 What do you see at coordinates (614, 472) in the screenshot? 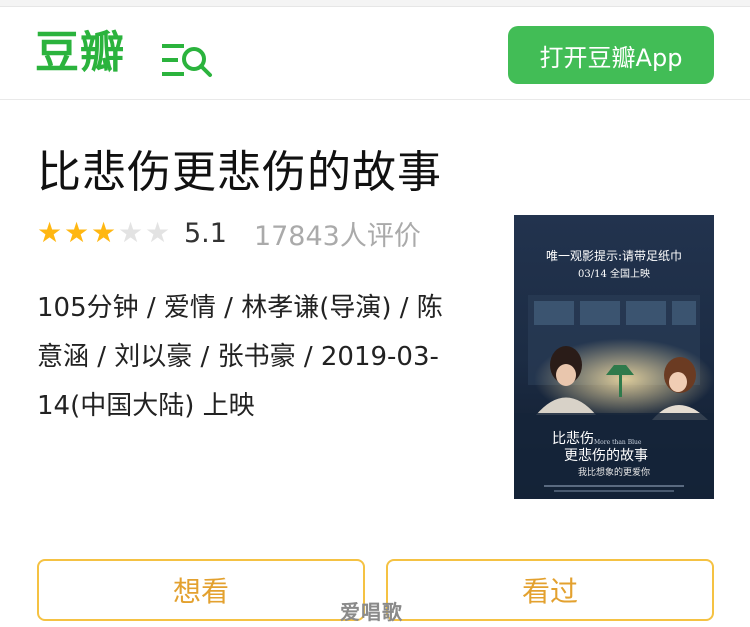
I see `poster-subtitle: 我比想象的更爱你` at bounding box center [614, 472].